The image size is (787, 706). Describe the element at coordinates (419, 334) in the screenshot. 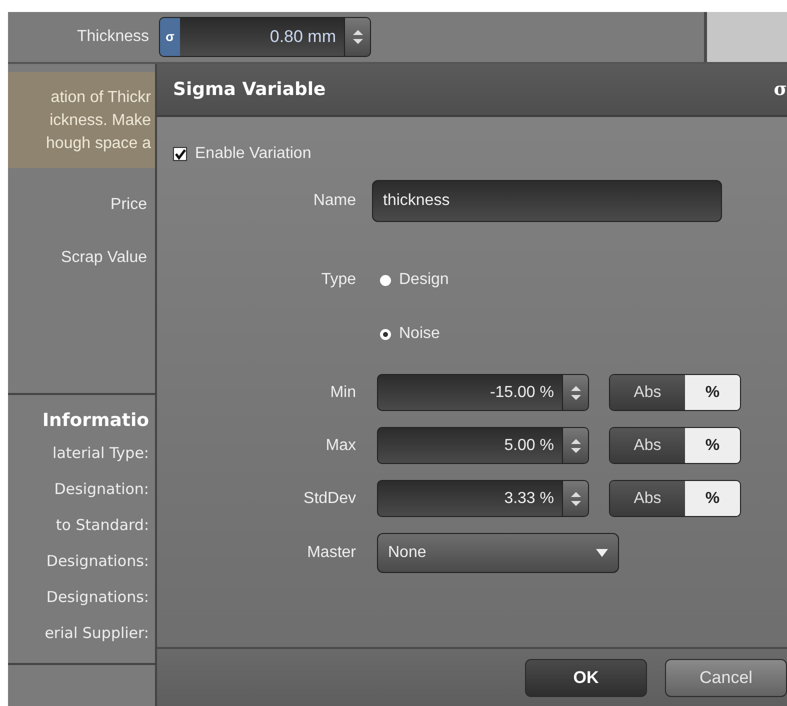

I see `radio-label: Noise` at that location.